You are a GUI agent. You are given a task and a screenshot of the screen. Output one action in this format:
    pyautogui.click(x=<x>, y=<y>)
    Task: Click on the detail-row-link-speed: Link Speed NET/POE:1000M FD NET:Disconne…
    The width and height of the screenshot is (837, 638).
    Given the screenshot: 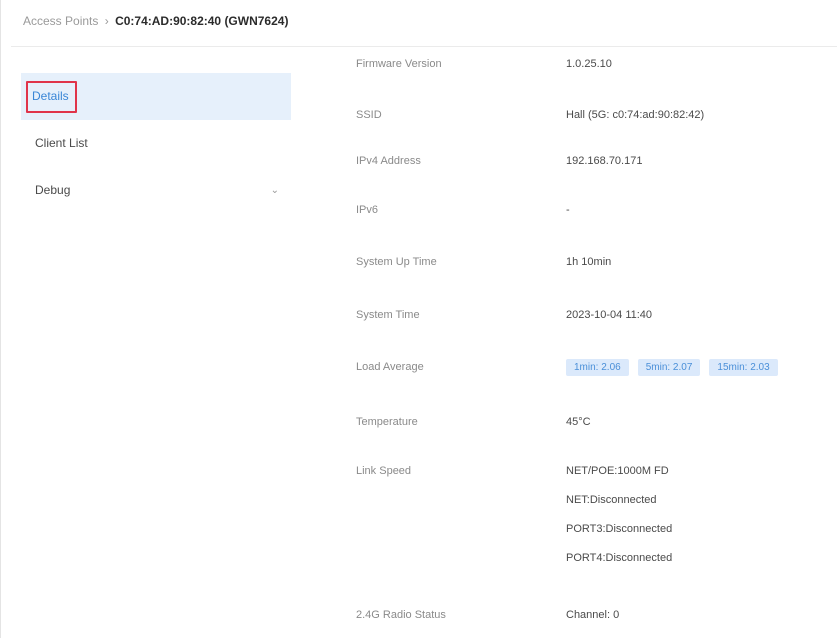 What is the action you would take?
    pyautogui.click(x=596, y=517)
    